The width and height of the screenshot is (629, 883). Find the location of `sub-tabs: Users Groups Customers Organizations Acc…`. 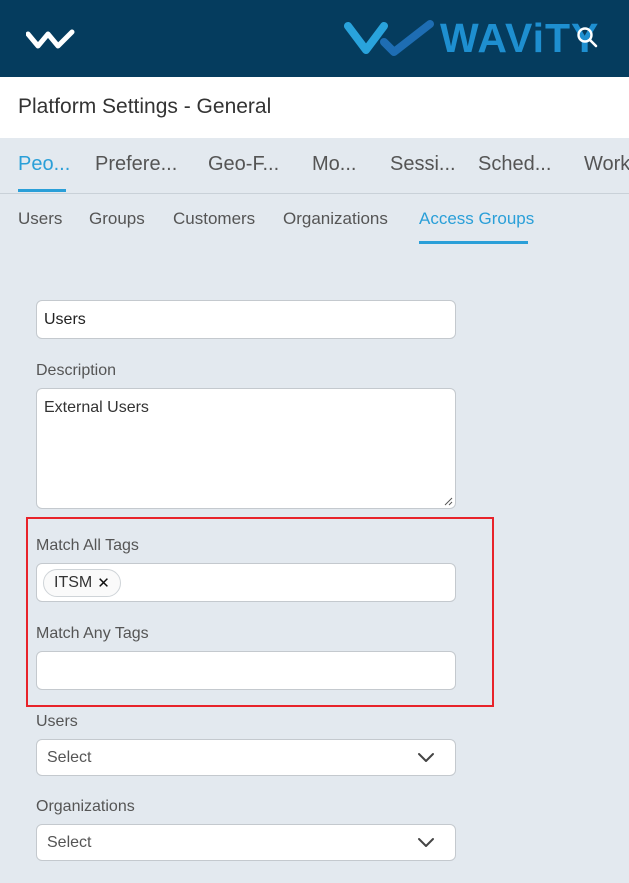

sub-tabs: Users Groups Customers Organizations Acc… is located at coordinates (314, 221).